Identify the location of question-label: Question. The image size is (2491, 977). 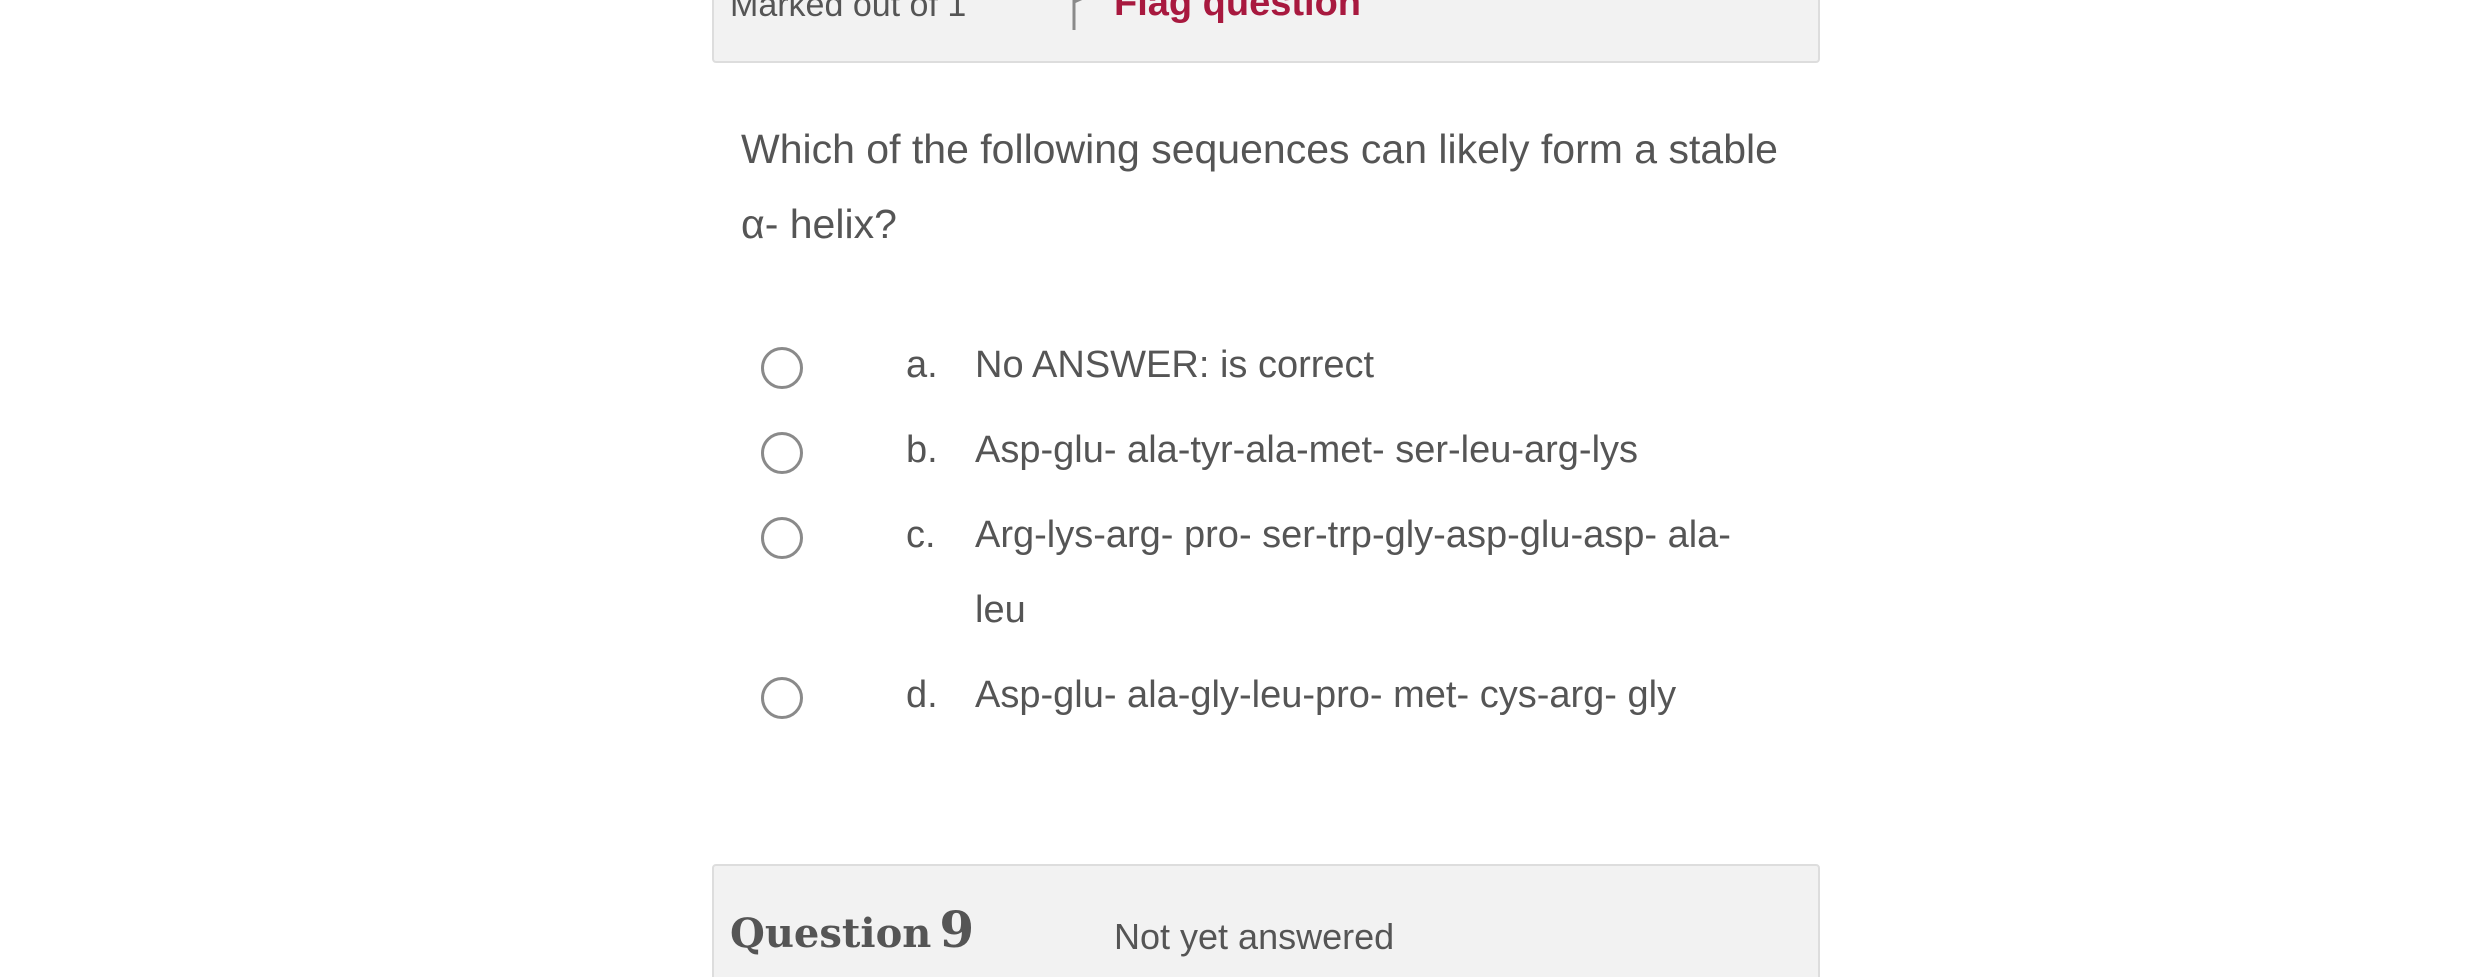
(831, 933).